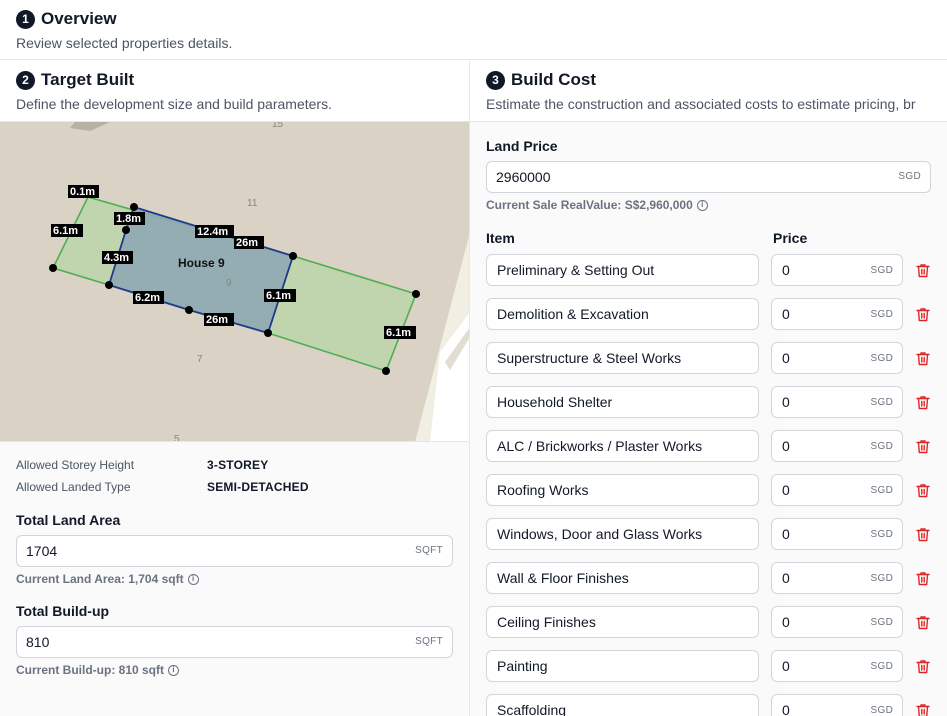  What do you see at coordinates (234, 670) in the screenshot?
I see `total-build-up-helper: Current Build-up: 810 sqft i` at bounding box center [234, 670].